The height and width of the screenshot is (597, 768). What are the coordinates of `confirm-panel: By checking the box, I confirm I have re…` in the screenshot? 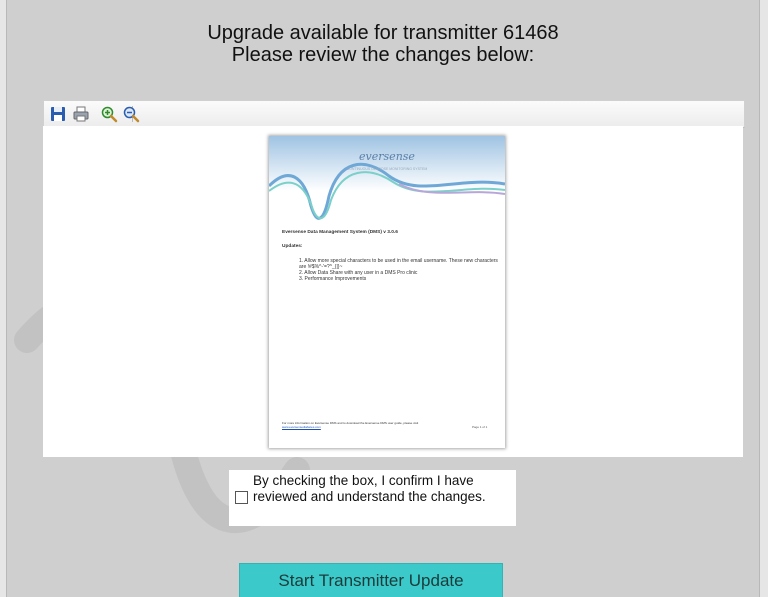 It's located at (372, 498).